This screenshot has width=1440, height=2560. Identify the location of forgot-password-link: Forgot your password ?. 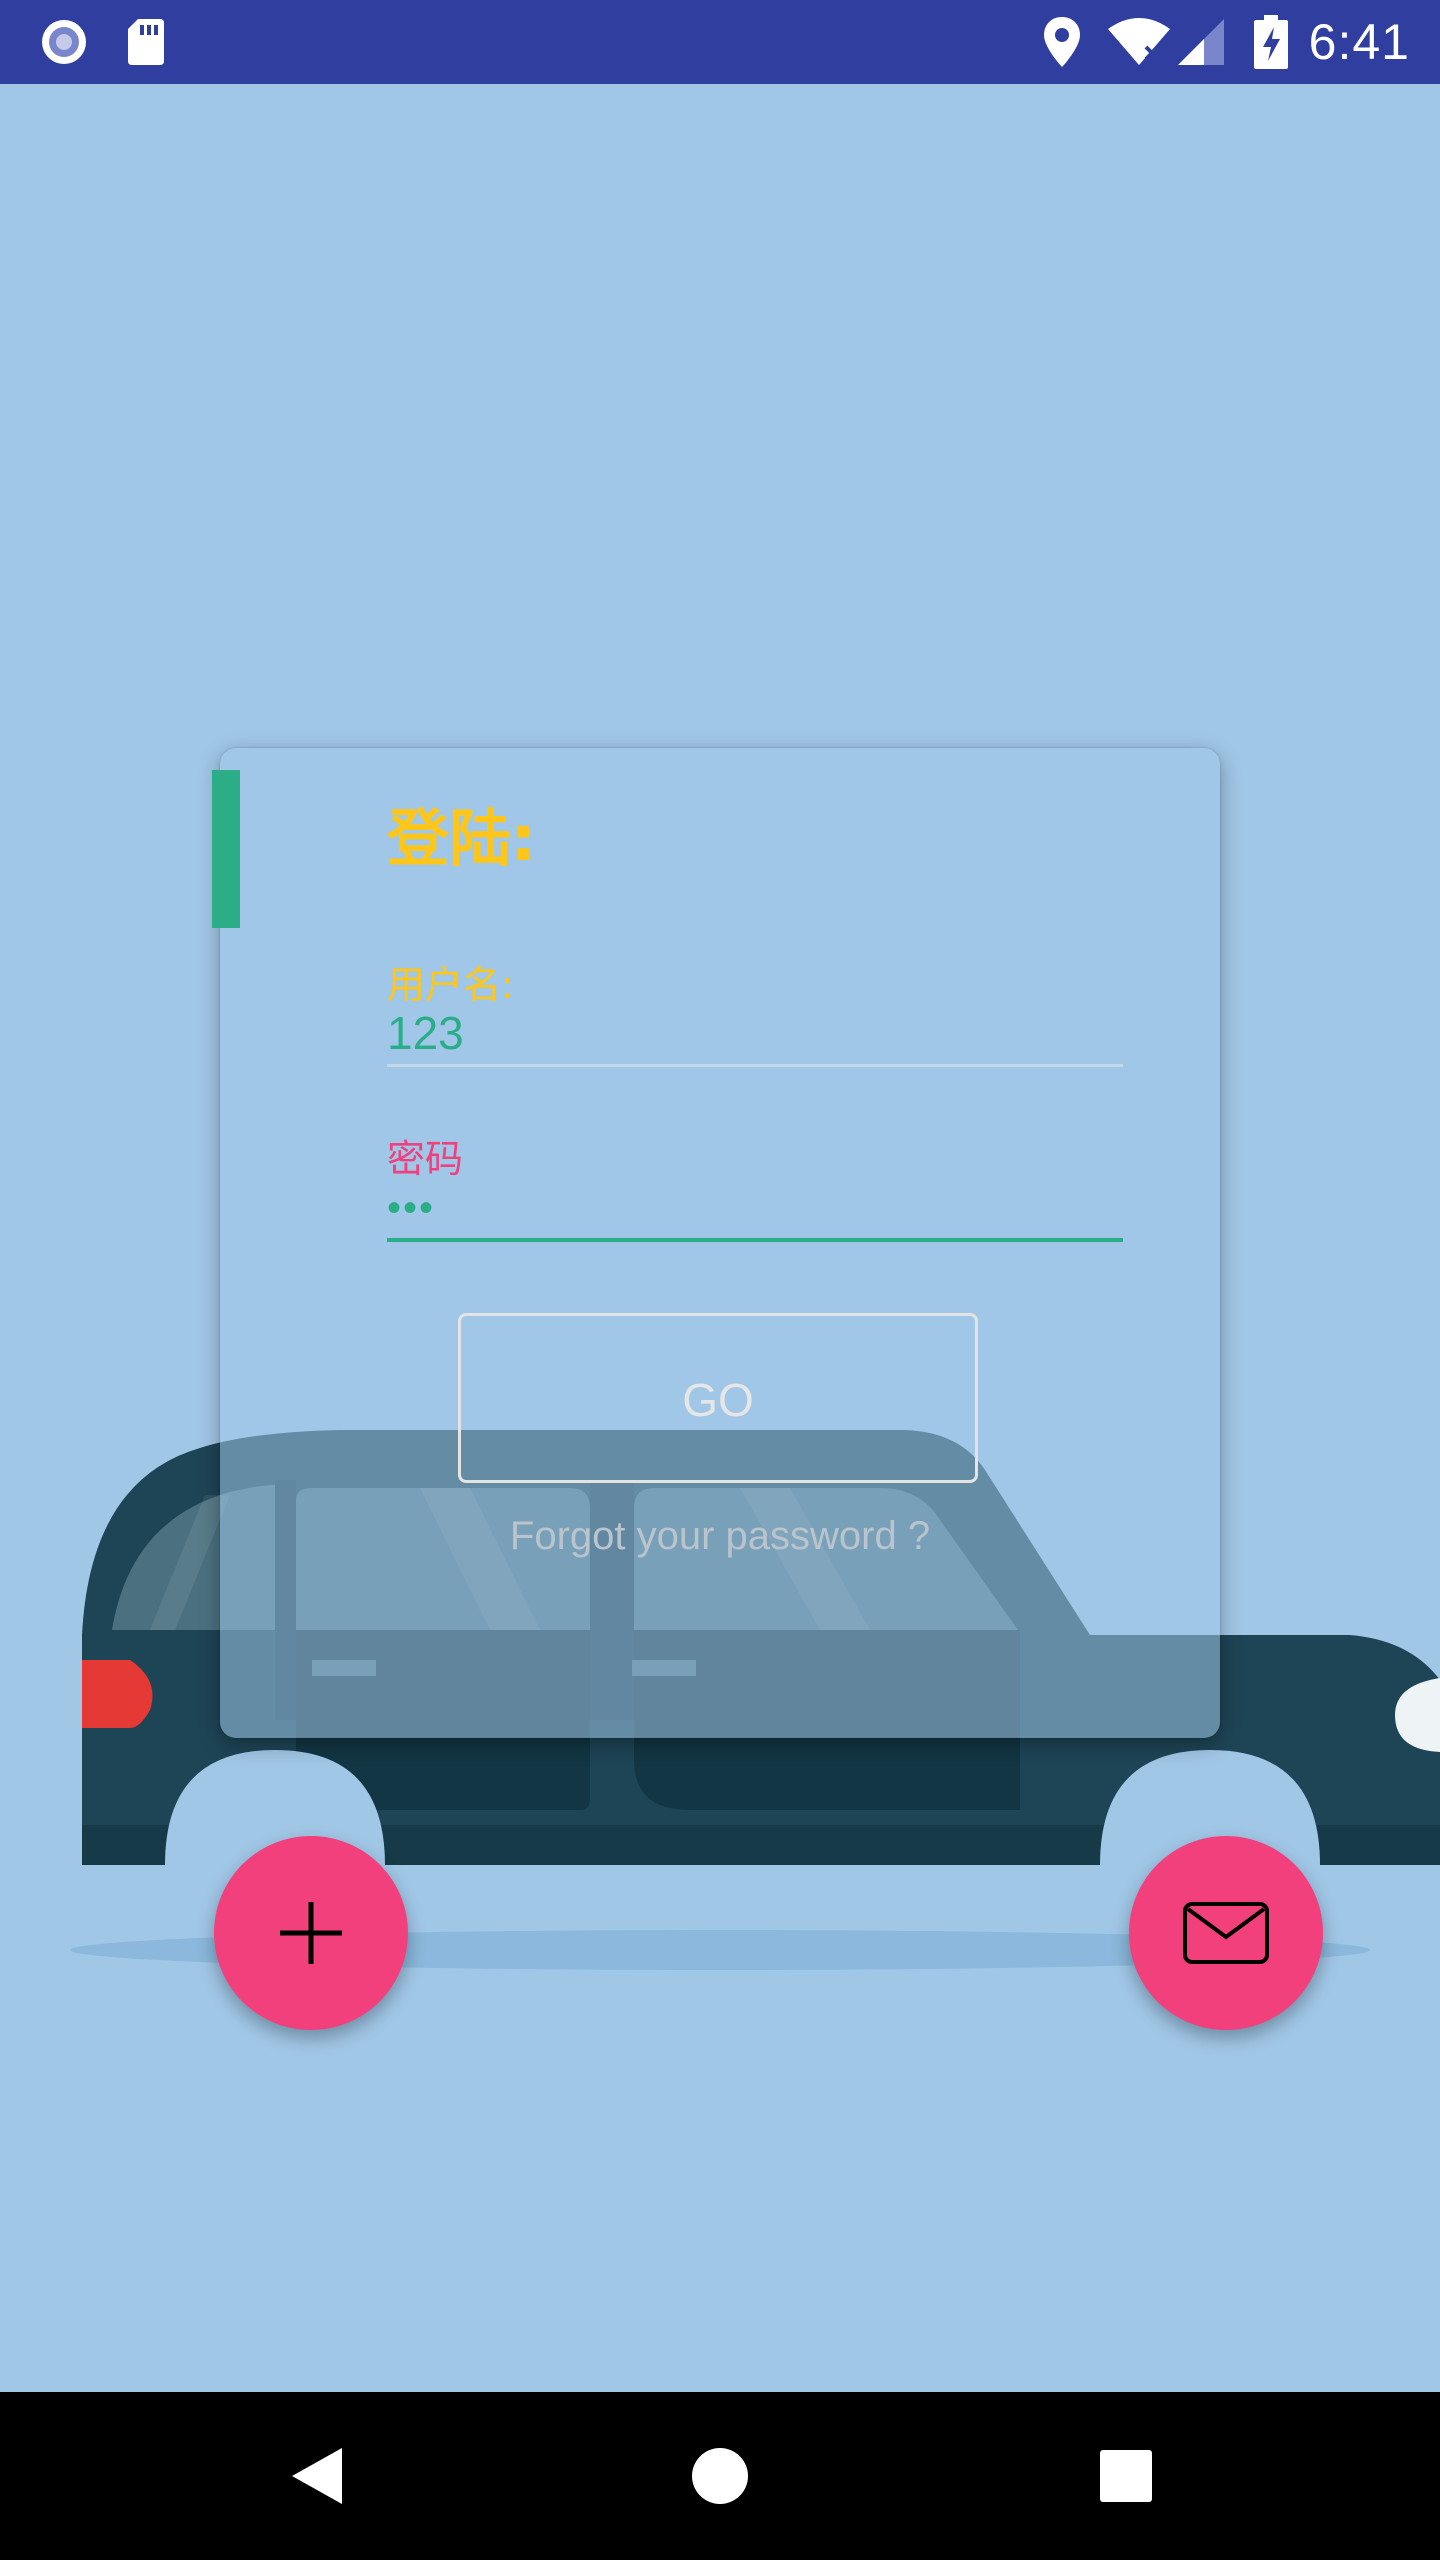
(720, 1536).